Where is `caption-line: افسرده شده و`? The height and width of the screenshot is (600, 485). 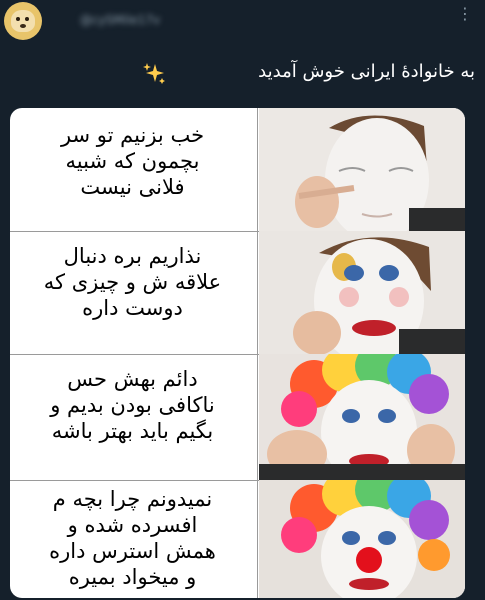
caption-line: افسرده شده و is located at coordinates (132, 525).